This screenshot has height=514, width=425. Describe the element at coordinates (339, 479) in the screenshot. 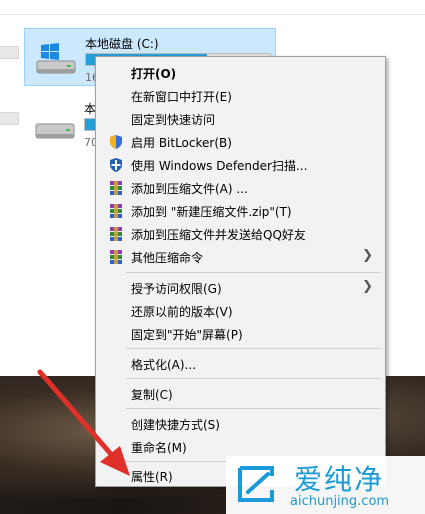

I see `watermark-brand: 爱纯净` at that location.